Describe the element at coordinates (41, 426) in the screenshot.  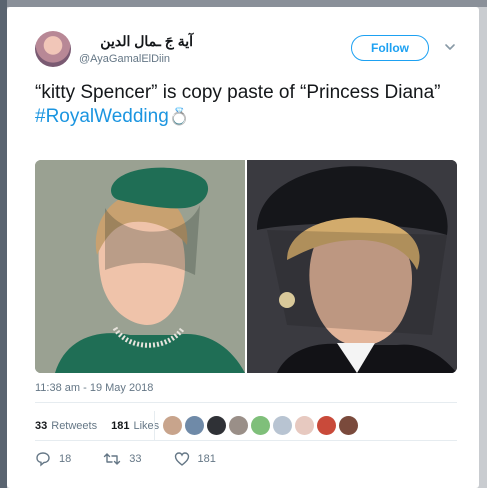
I see `retweets-count: 33` at that location.